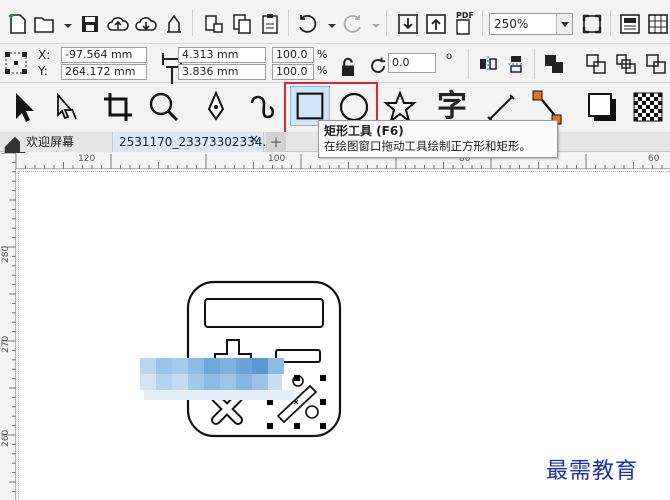 This screenshot has height=500, width=670. What do you see at coordinates (214, 24) in the screenshot?
I see `cut-icon` at bounding box center [214, 24].